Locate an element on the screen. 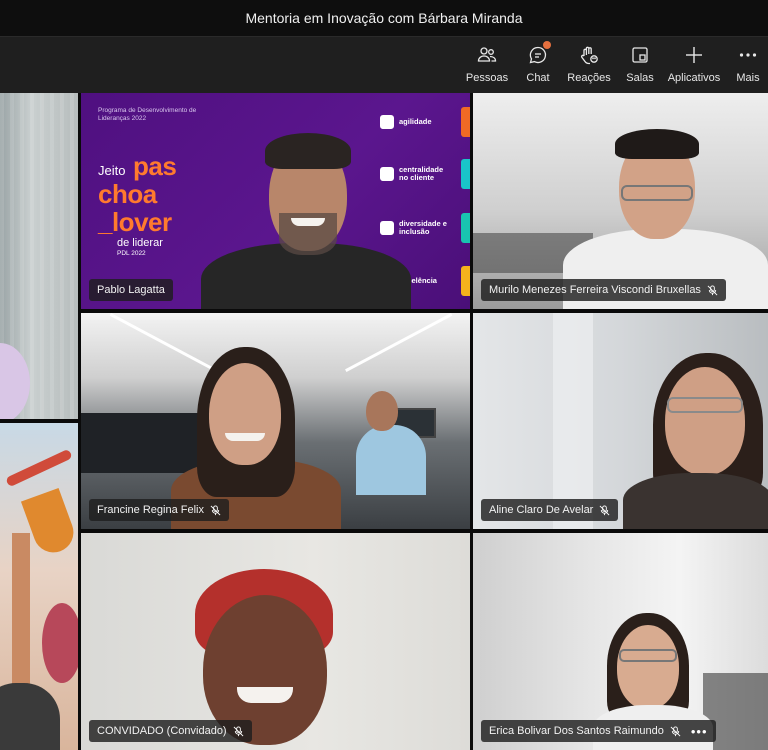 The image size is (768, 750). reactions-label: Reações is located at coordinates (589, 78).